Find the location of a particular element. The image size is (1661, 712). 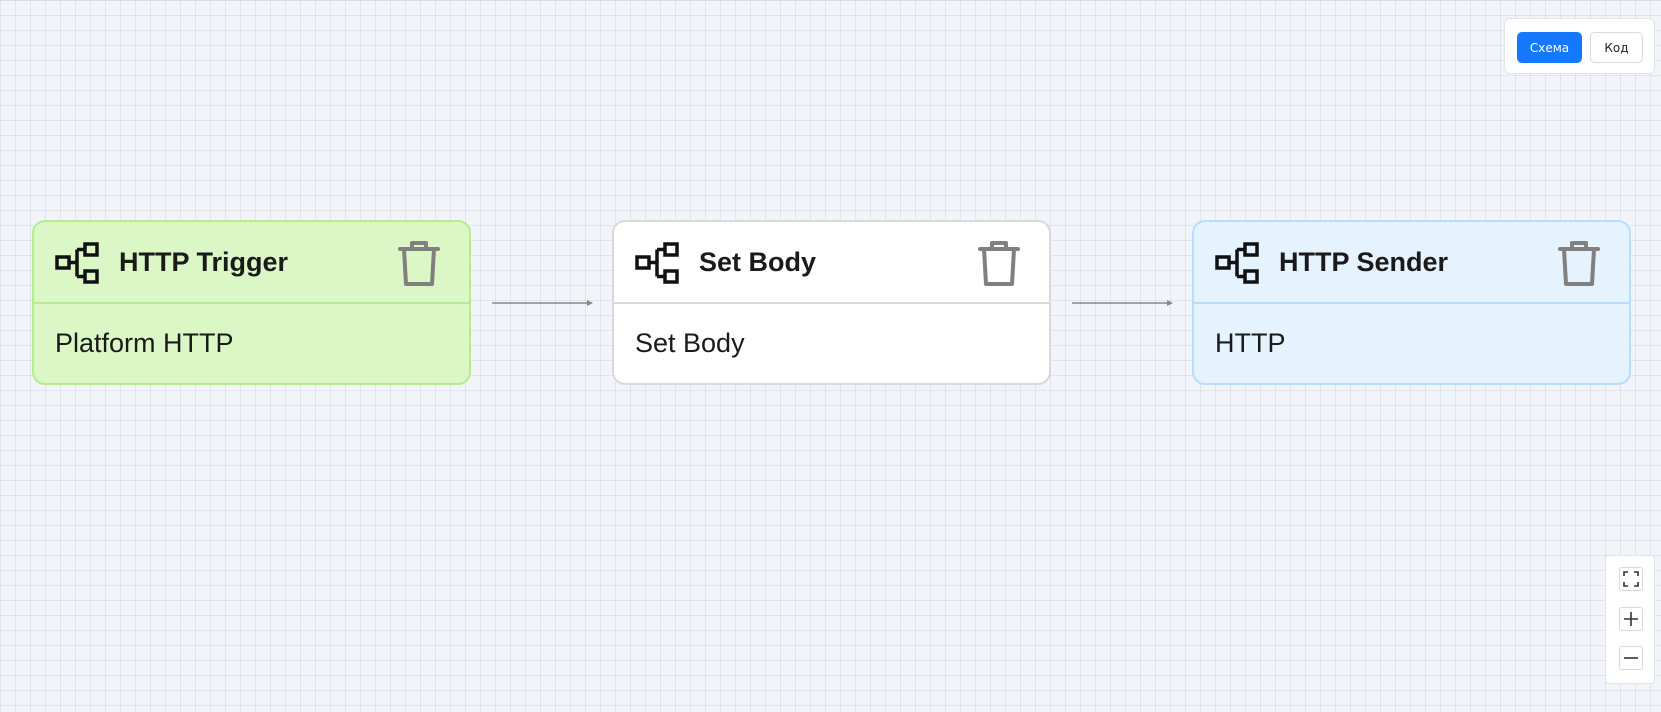

top-border is located at coordinates (830, 0).